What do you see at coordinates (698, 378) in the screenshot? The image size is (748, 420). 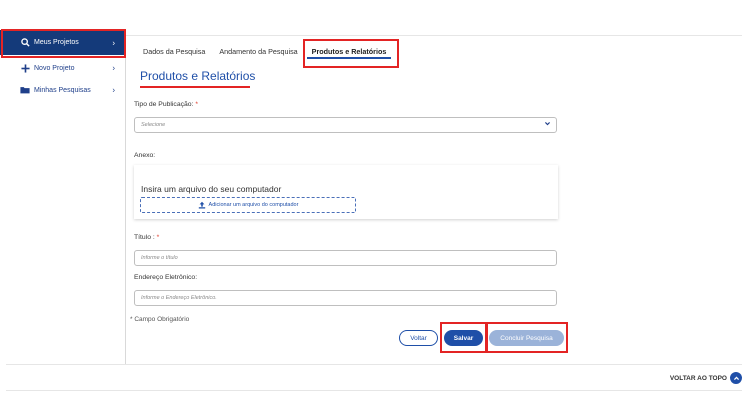 I see `back-to-top-label: VOLTAR AO TOPO` at bounding box center [698, 378].